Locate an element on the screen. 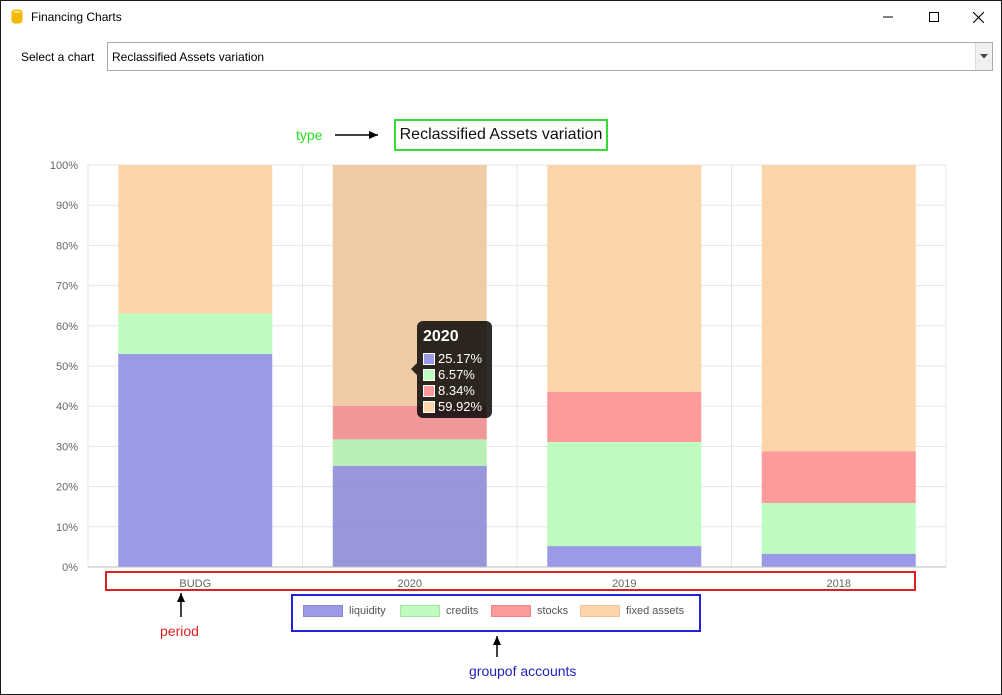  y-tick-label: 20% is located at coordinates (67, 488).